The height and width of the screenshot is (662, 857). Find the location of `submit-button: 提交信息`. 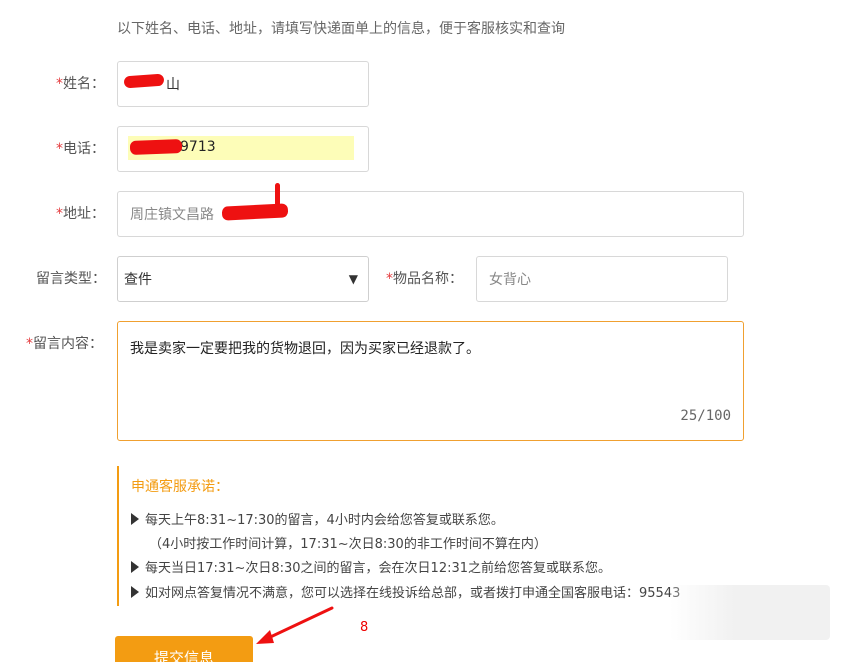

submit-button: 提交信息 is located at coordinates (184, 649).